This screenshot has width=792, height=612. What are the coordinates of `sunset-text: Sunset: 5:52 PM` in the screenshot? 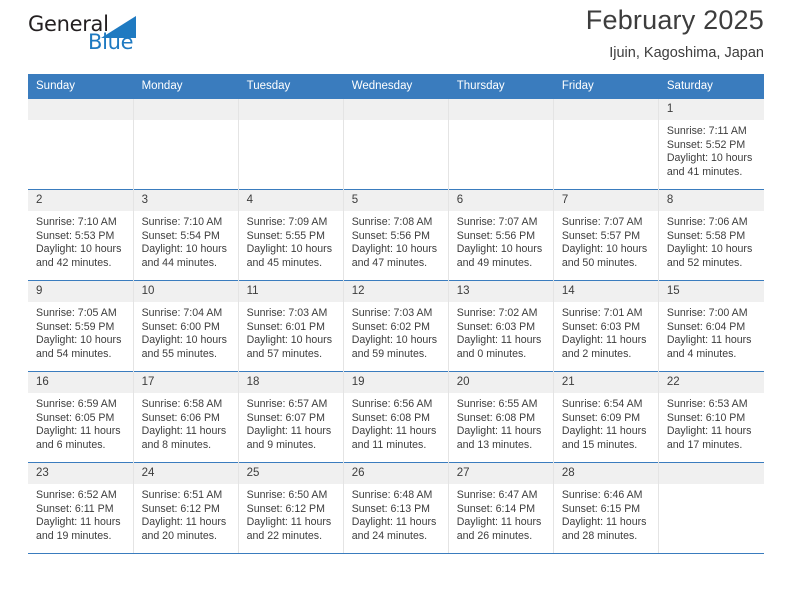 It's located at (706, 144).